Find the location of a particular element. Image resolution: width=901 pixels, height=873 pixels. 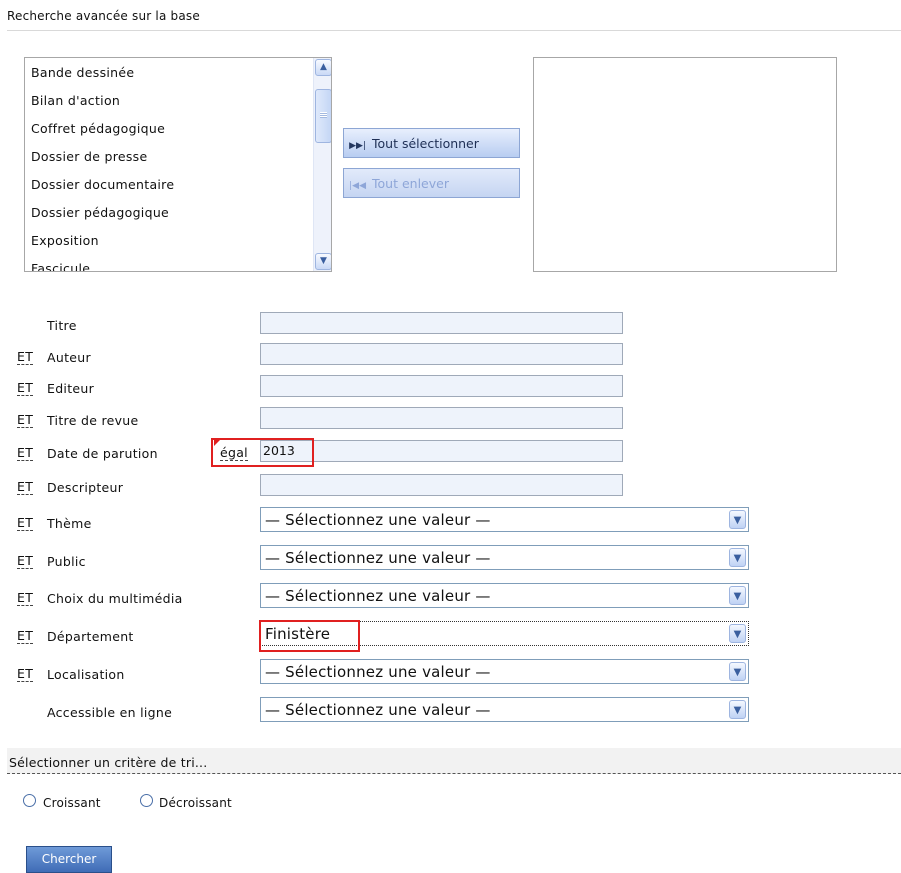

localisation-select-value: — Sélectionnez une valeur — is located at coordinates (378, 672).